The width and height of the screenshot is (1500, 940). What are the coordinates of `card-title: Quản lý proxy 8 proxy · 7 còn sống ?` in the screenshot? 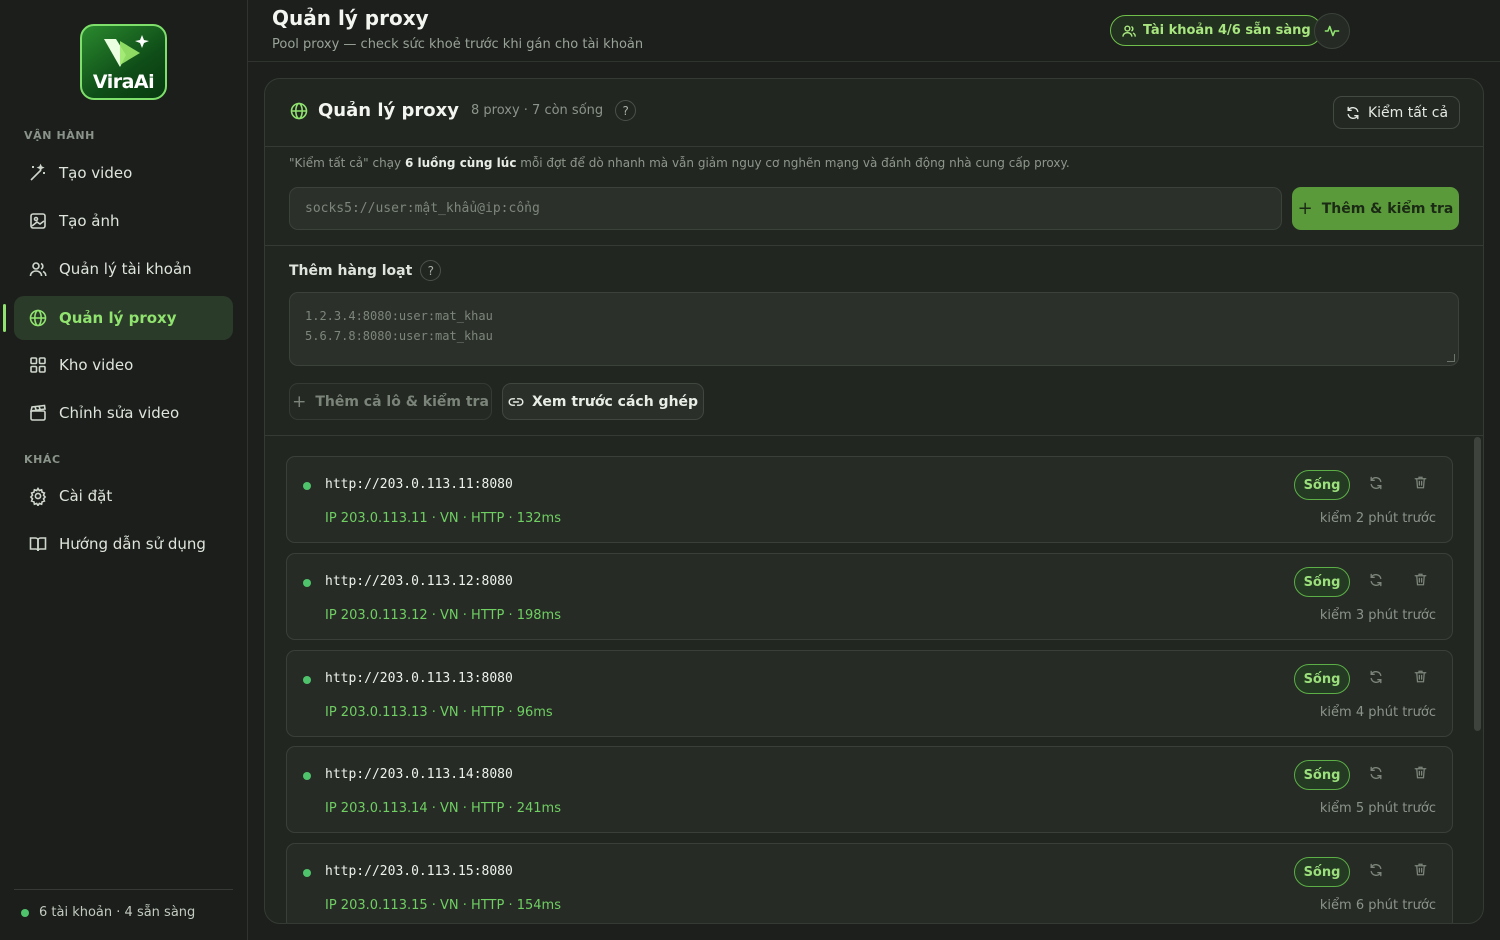 It's located at (463, 110).